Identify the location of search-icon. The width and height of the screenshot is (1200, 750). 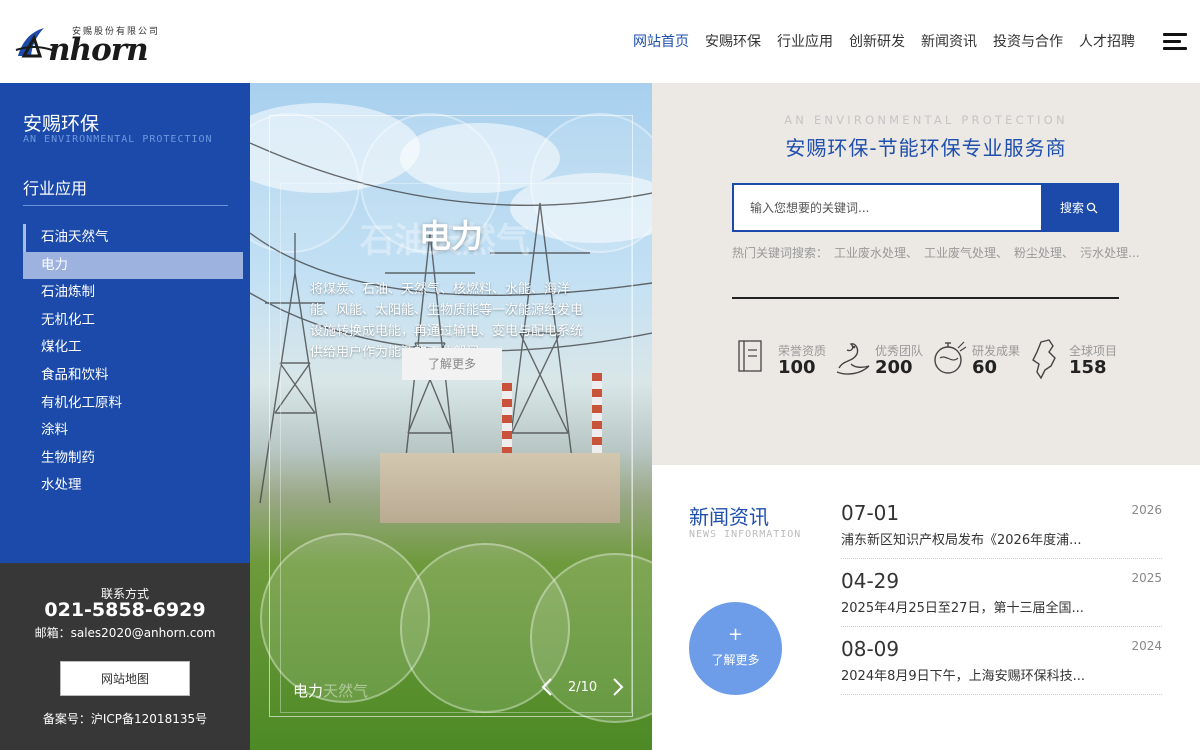
(1092, 207).